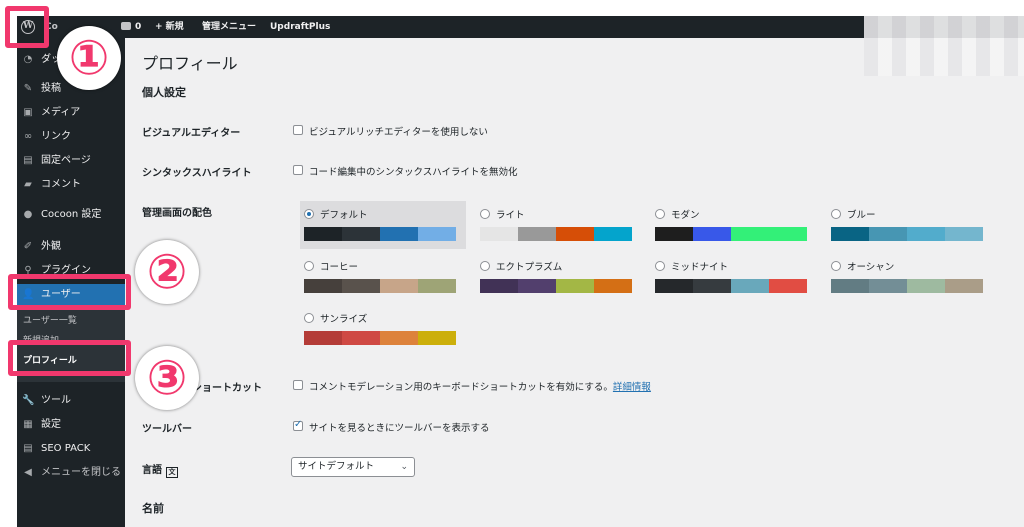 The height and width of the screenshot is (527, 1024). What do you see at coordinates (28, 214) in the screenshot?
I see `circle-icon: ●` at bounding box center [28, 214].